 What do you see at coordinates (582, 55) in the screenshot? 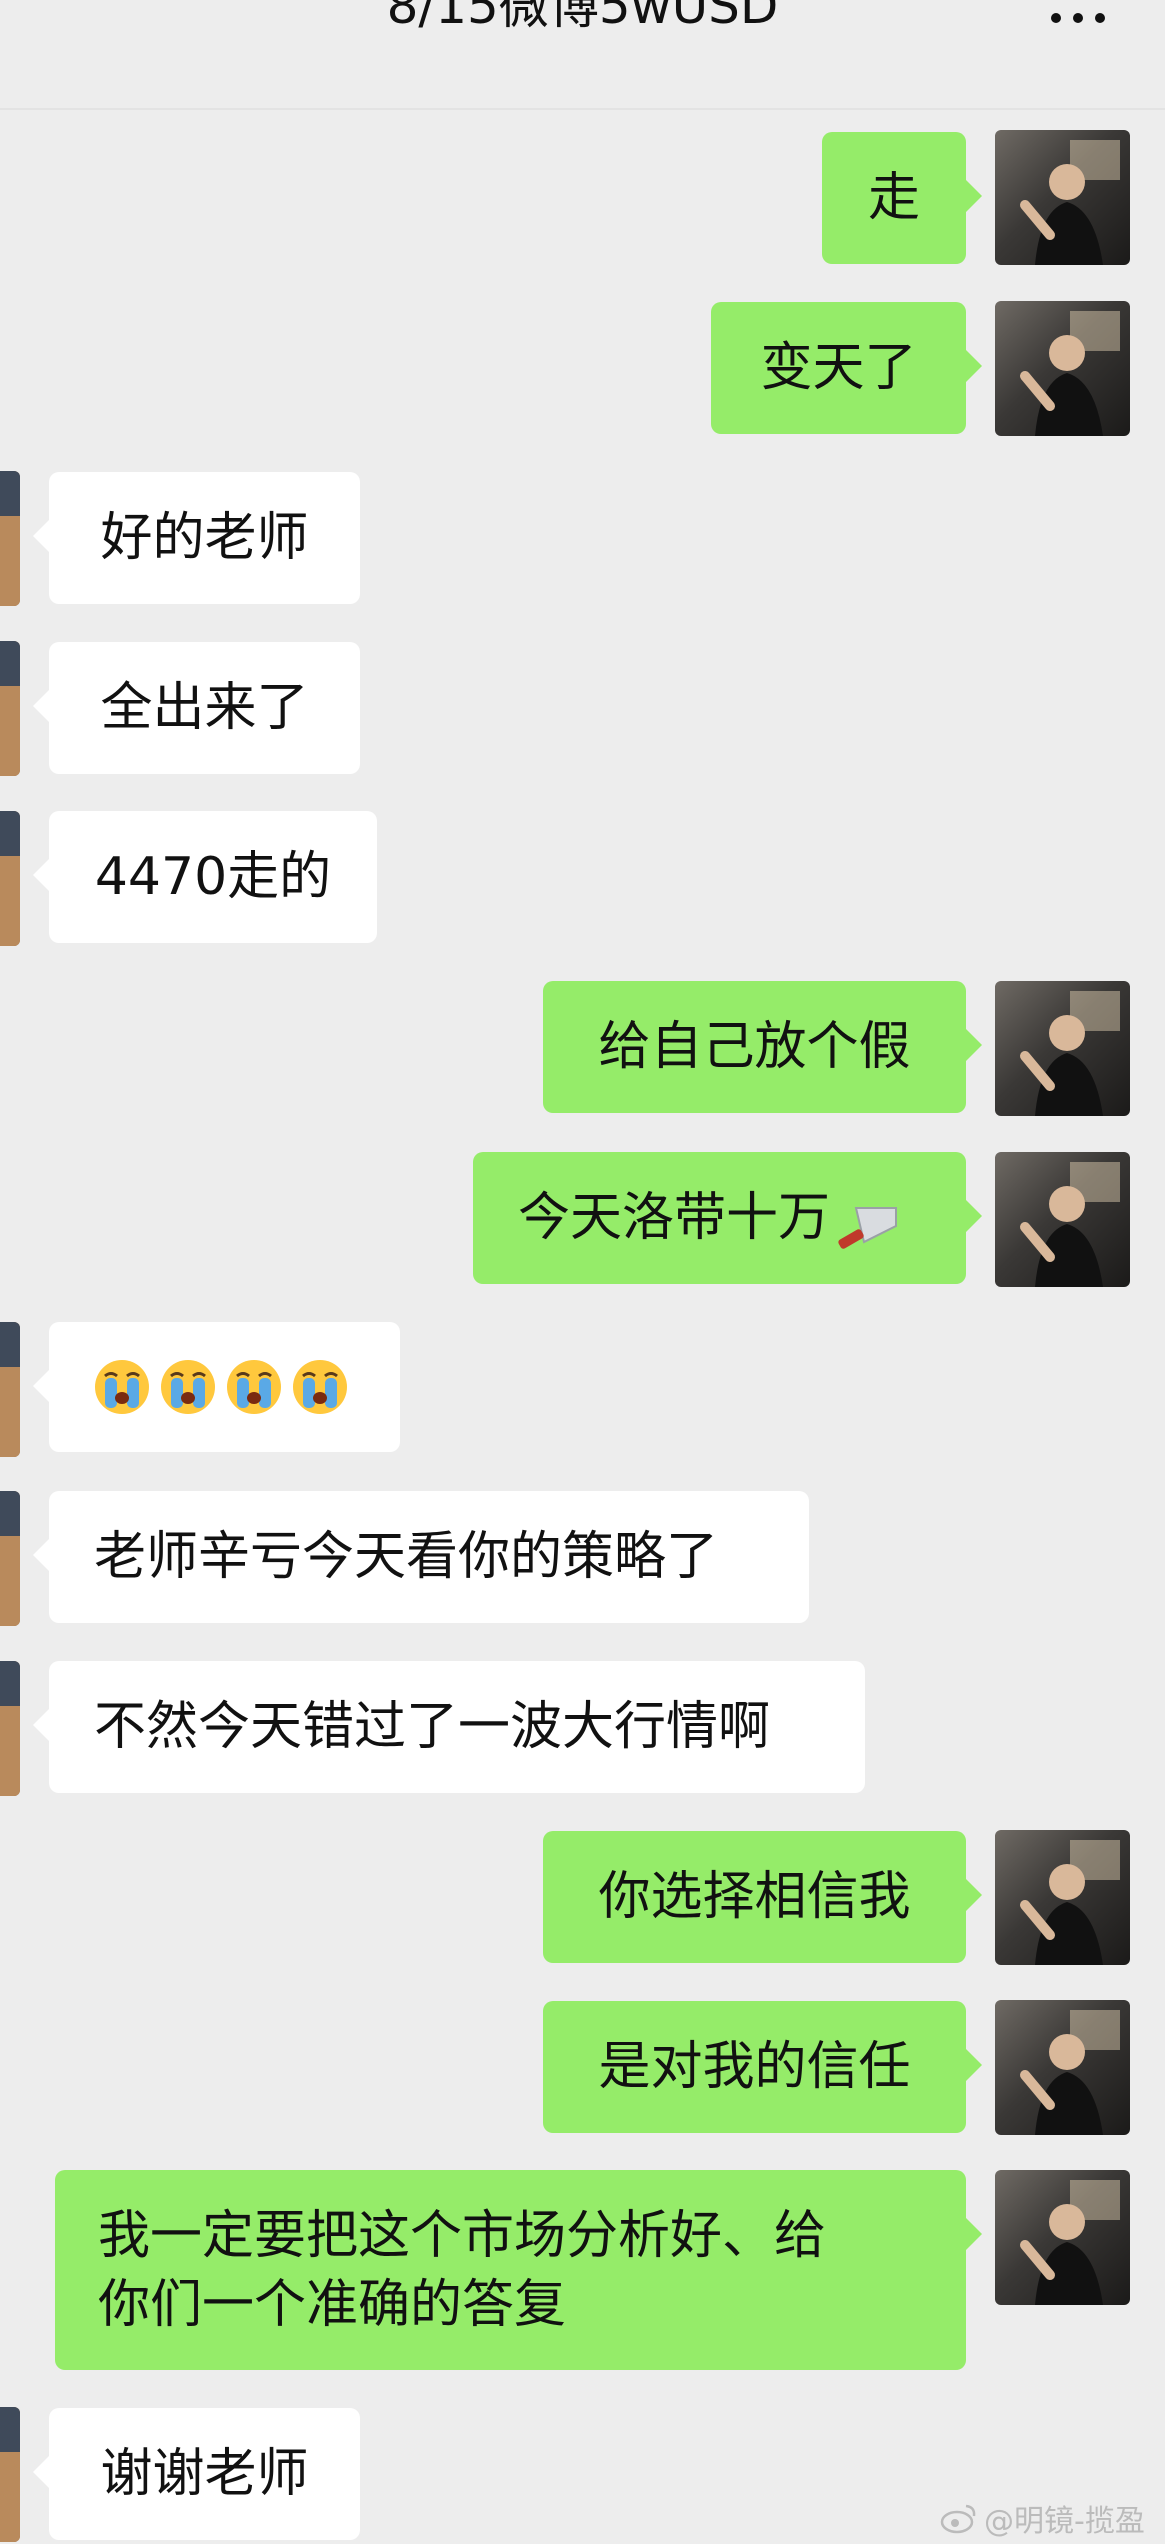
I see `chat-header: 8/15微博5wUSD` at bounding box center [582, 55].